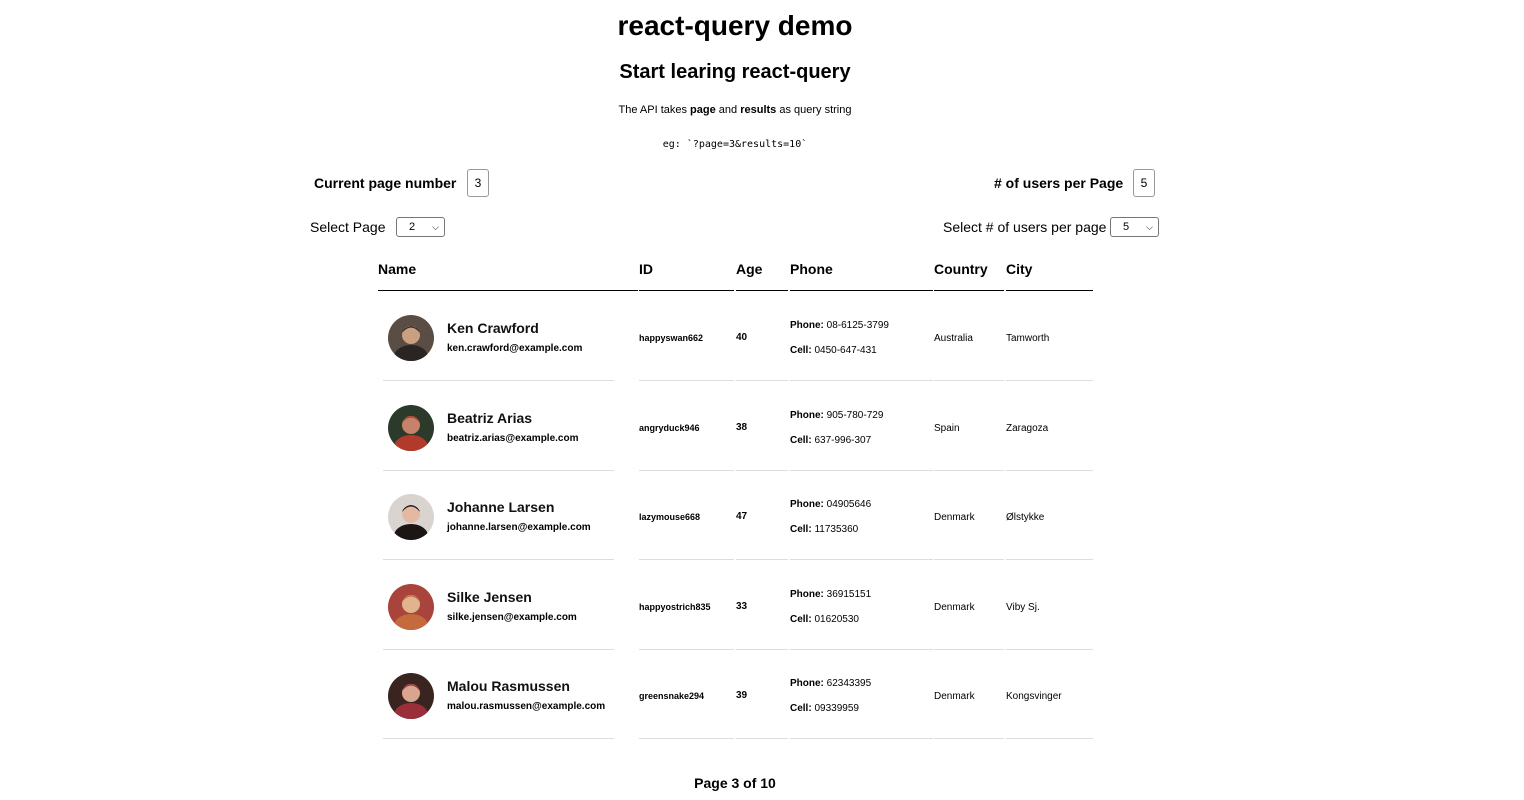 Image resolution: width=1524 pixels, height=800 pixels. Describe the element at coordinates (742, 337) in the screenshot. I see `user-age: 40` at that location.